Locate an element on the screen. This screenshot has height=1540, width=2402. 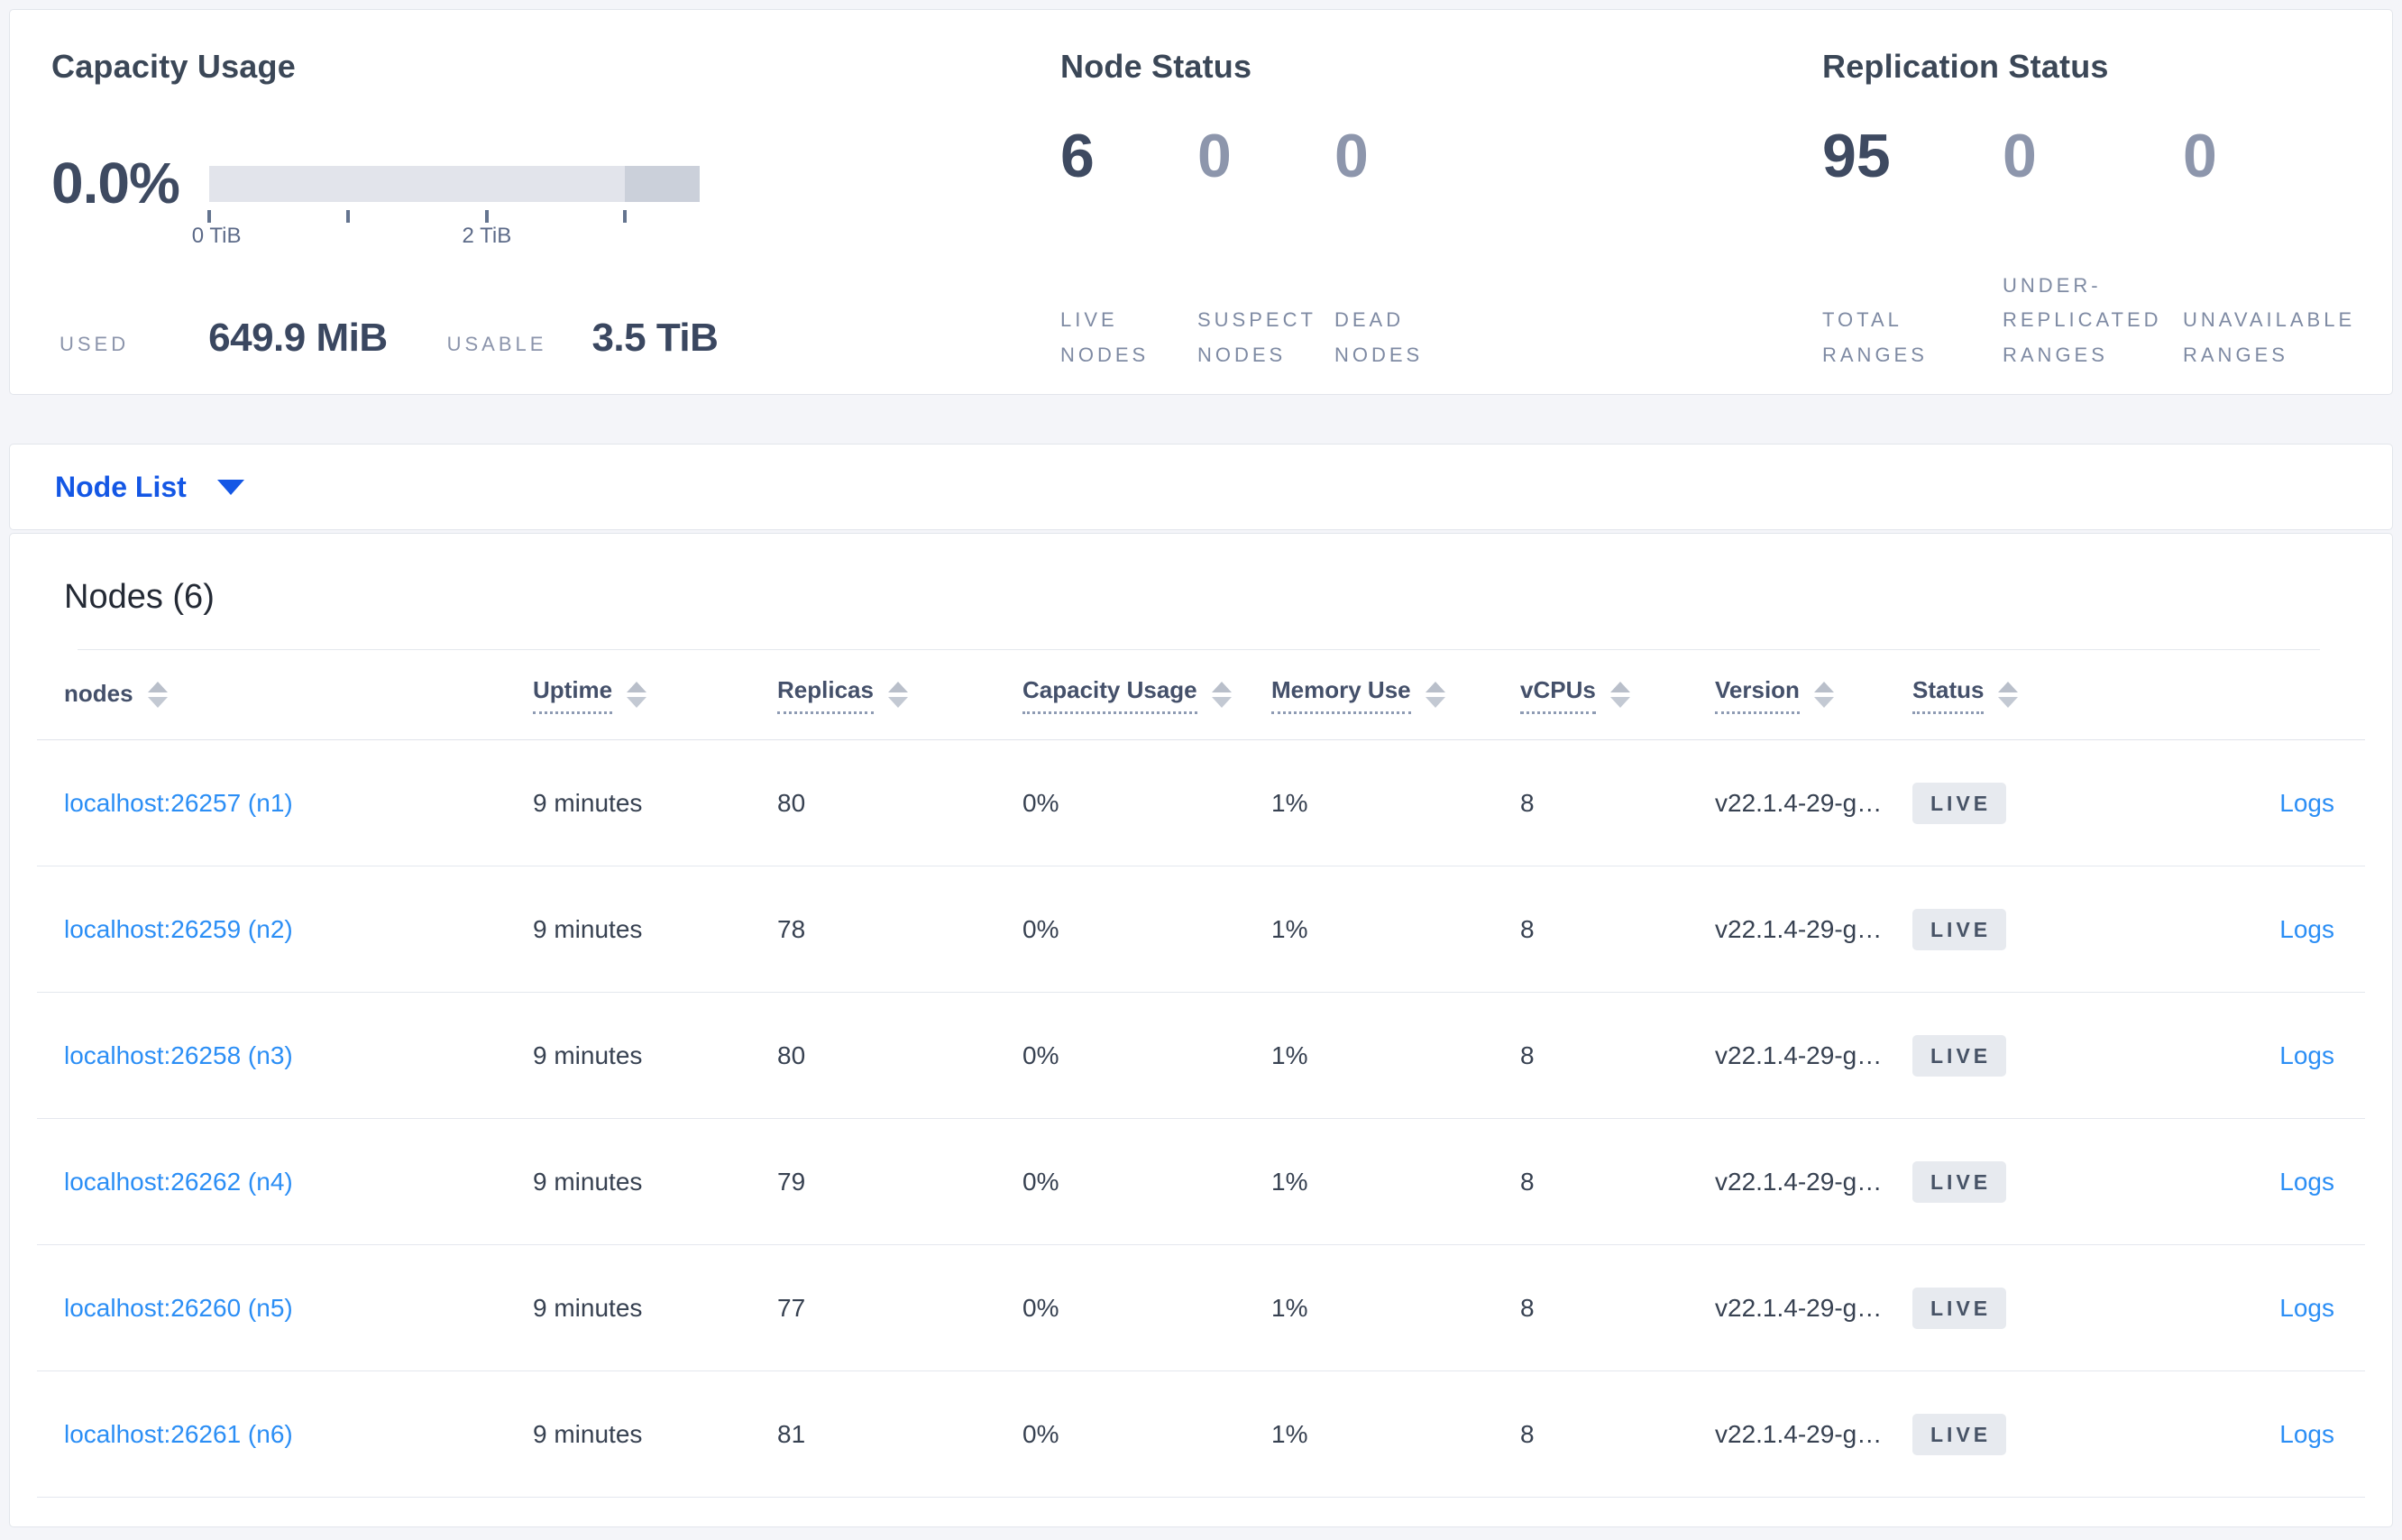
node-address-link: localhost:26261 (n6) is located at coordinates (178, 1434).